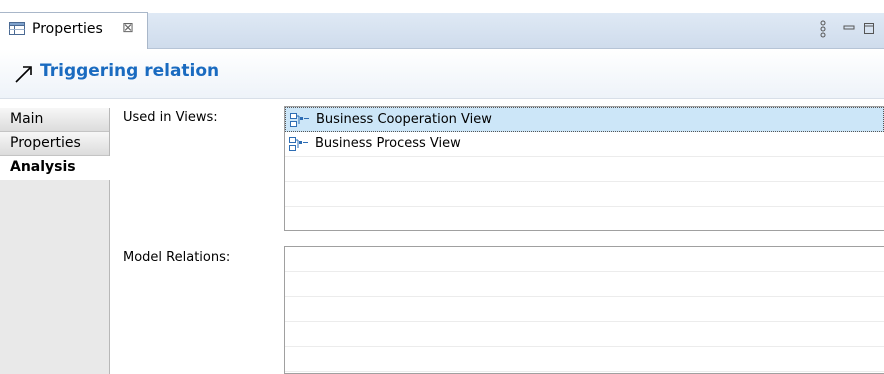 The height and width of the screenshot is (374, 884). Describe the element at coordinates (388, 143) in the screenshot. I see `list-item-label: Business Process View` at that location.